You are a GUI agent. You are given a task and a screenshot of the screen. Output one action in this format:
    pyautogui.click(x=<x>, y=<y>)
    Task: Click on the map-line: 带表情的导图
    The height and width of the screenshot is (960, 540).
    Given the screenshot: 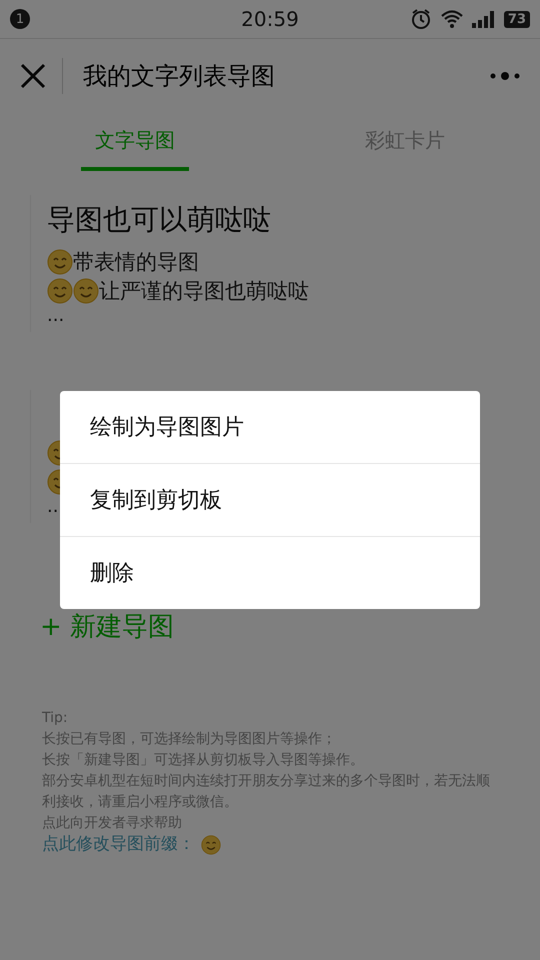 What is the action you would take?
    pyautogui.click(x=136, y=262)
    